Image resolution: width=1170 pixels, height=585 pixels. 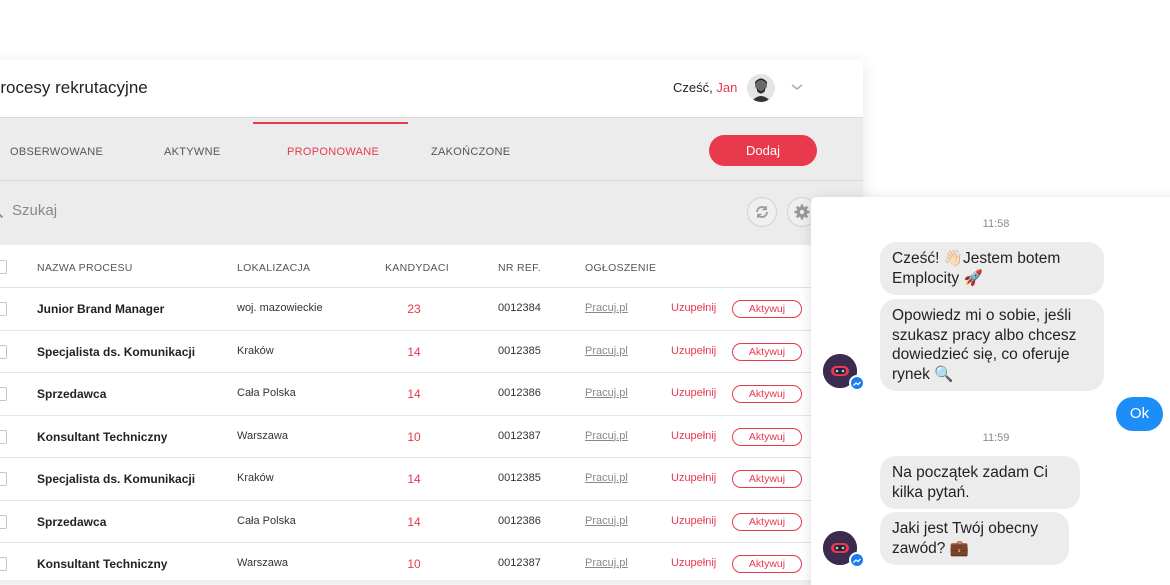 I want to click on candidate-count: 23, so click(x=414, y=309).